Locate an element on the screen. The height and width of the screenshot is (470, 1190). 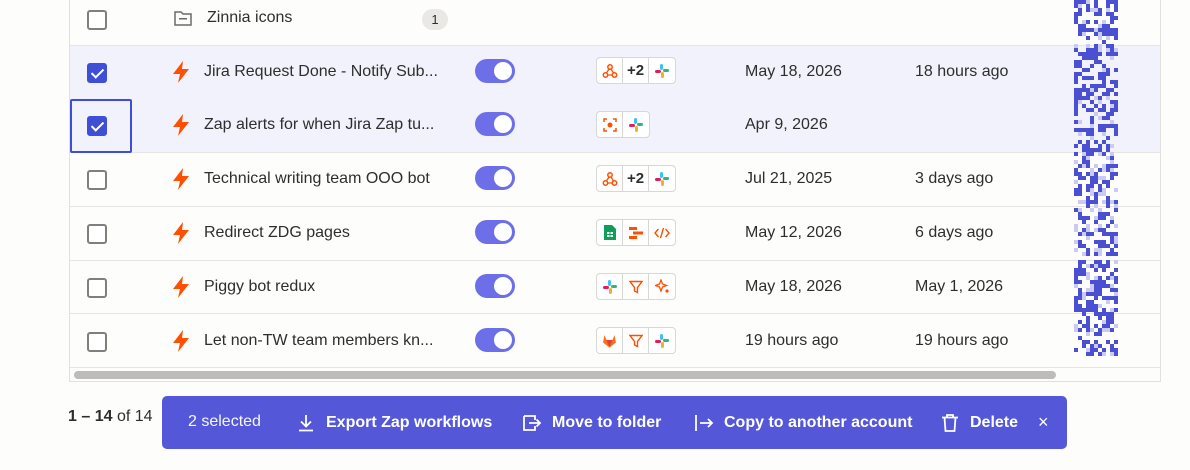
pagination-summary: 1 – 14 of 14 is located at coordinates (110, 417).